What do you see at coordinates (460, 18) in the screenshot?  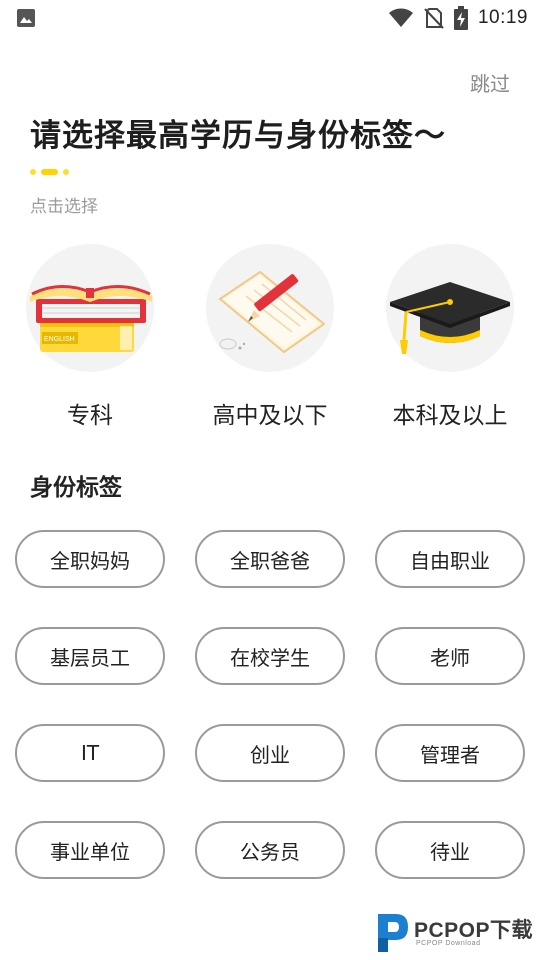 I see `battery-charging-icon` at bounding box center [460, 18].